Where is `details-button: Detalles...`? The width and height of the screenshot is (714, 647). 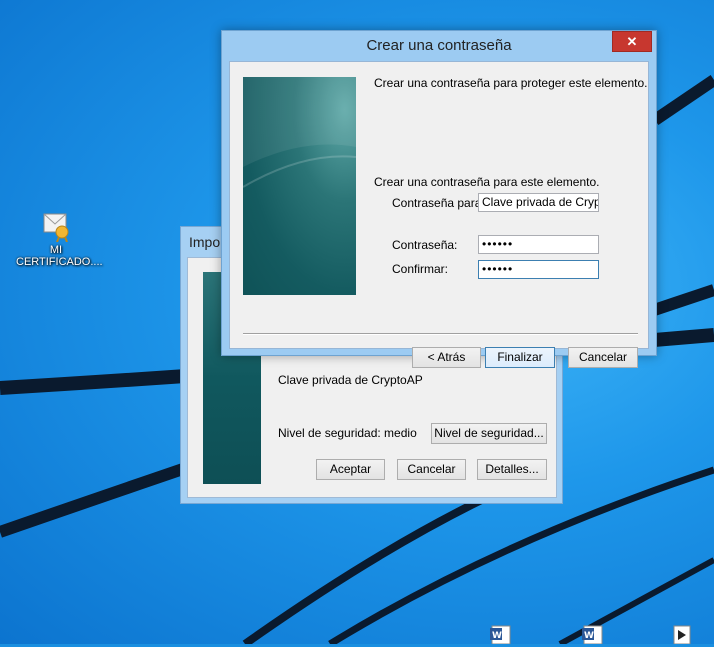
details-button: Detalles... is located at coordinates (512, 469).